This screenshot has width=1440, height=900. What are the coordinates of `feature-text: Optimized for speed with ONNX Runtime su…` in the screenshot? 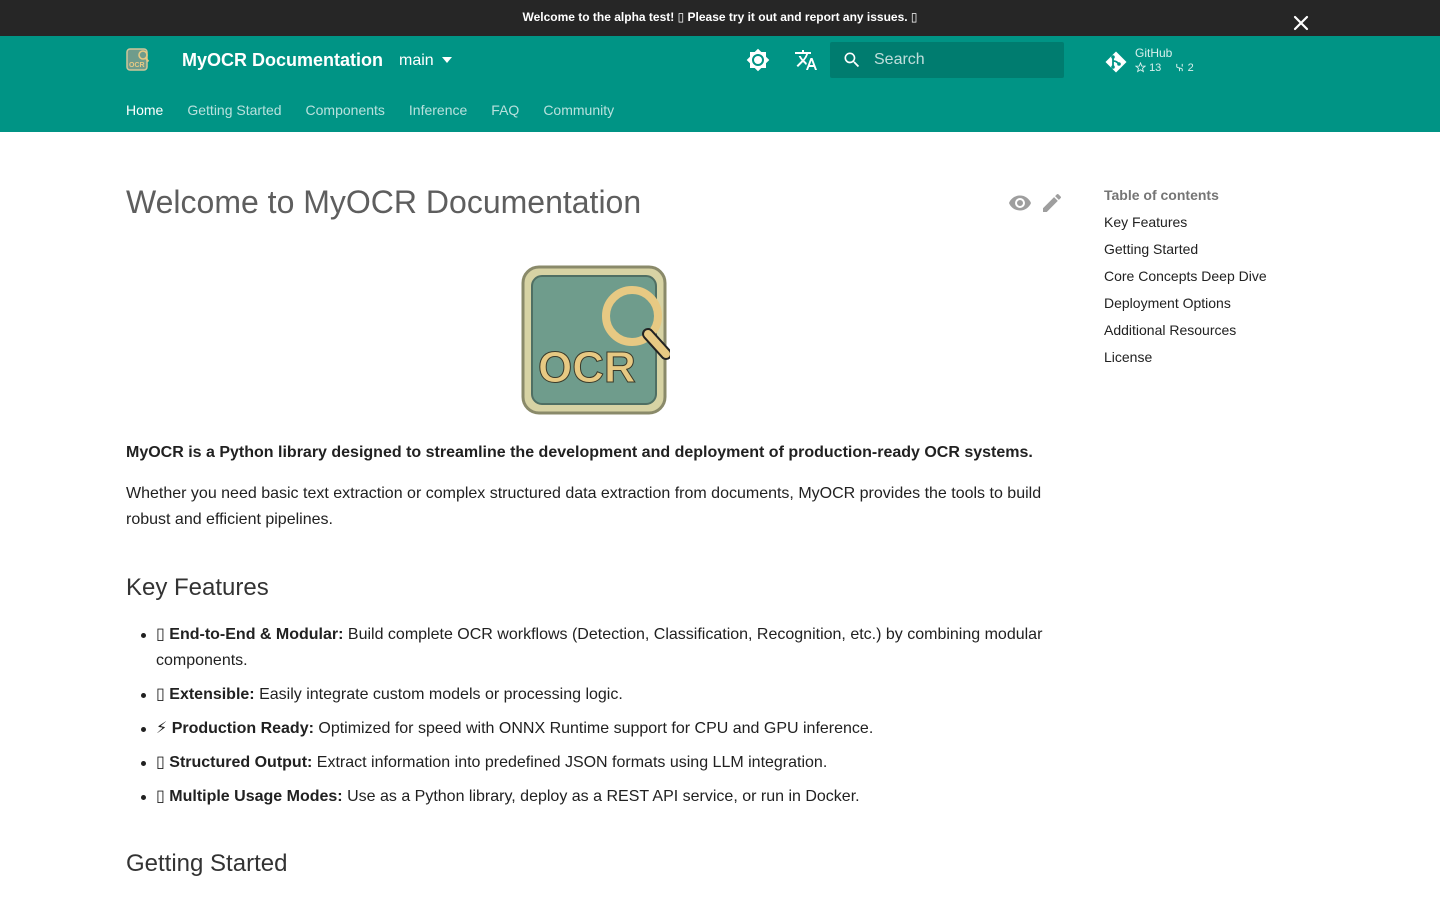 It's located at (593, 728).